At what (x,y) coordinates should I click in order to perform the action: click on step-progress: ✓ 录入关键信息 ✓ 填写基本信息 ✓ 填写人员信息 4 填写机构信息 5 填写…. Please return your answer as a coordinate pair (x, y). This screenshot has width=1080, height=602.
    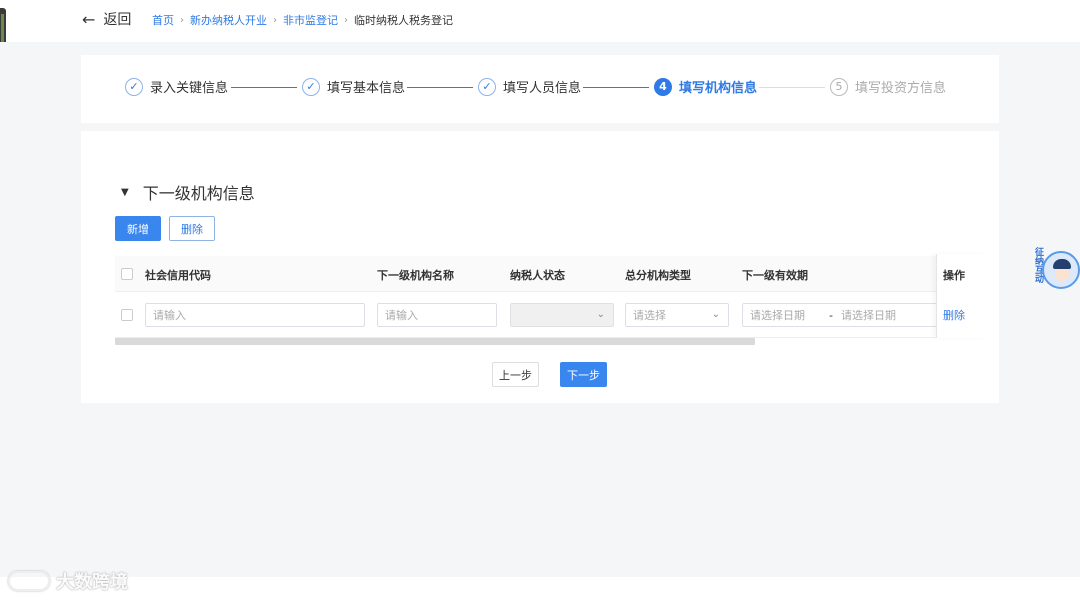
    Looking at the image, I should click on (540, 89).